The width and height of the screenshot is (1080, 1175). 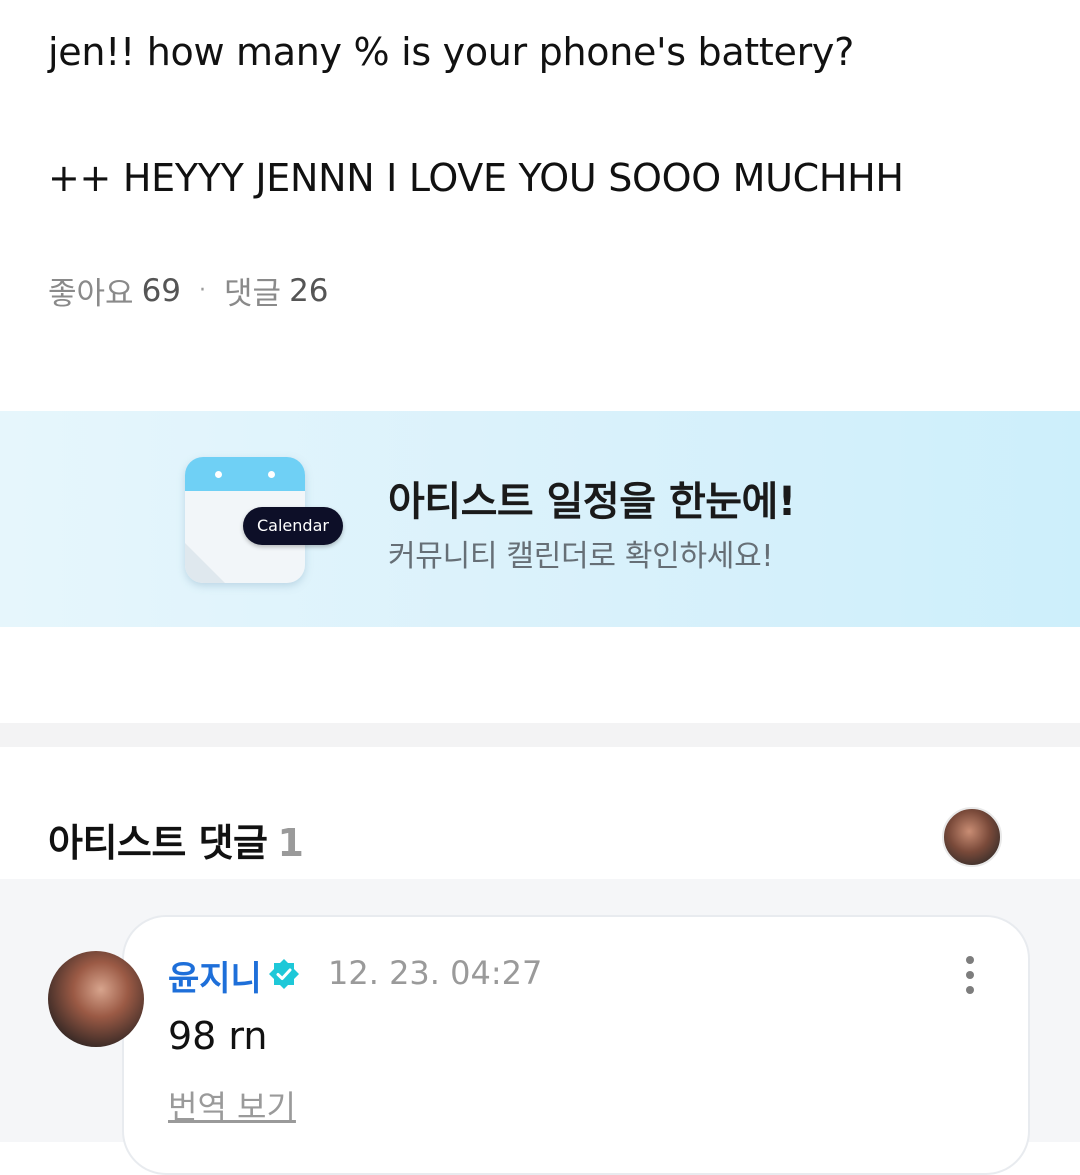 I want to click on more-options-button, so click(x=970, y=975).